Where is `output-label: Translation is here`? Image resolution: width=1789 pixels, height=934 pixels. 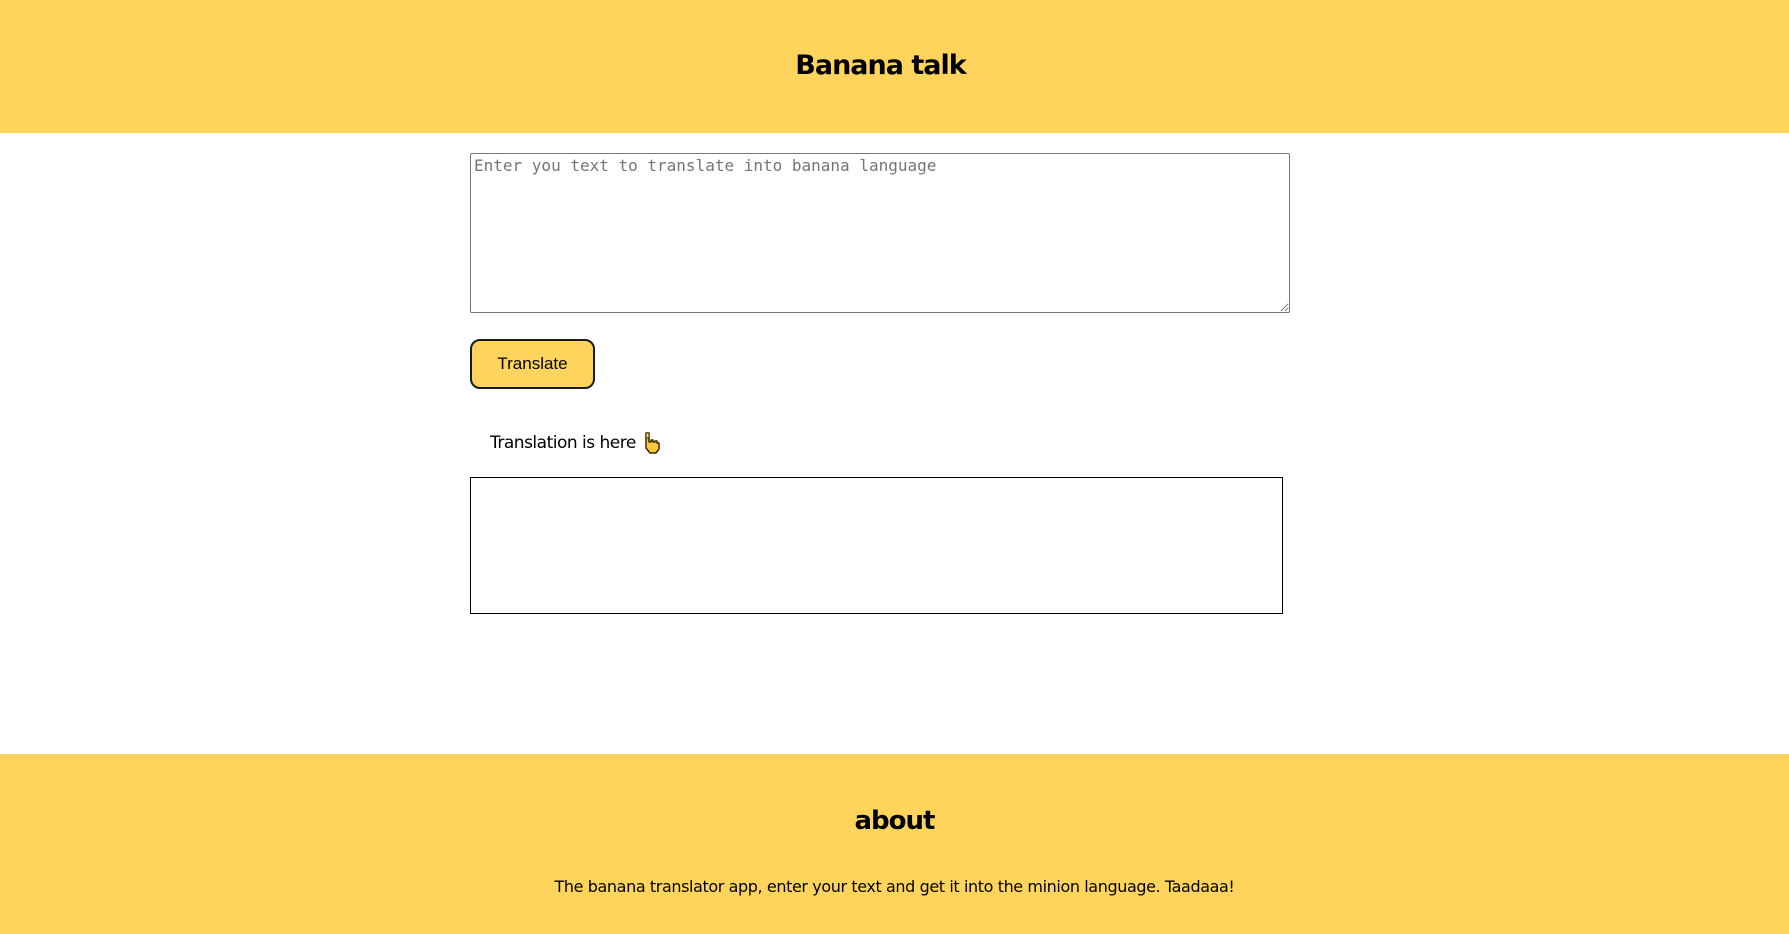
output-label: Translation is here is located at coordinates (576, 443).